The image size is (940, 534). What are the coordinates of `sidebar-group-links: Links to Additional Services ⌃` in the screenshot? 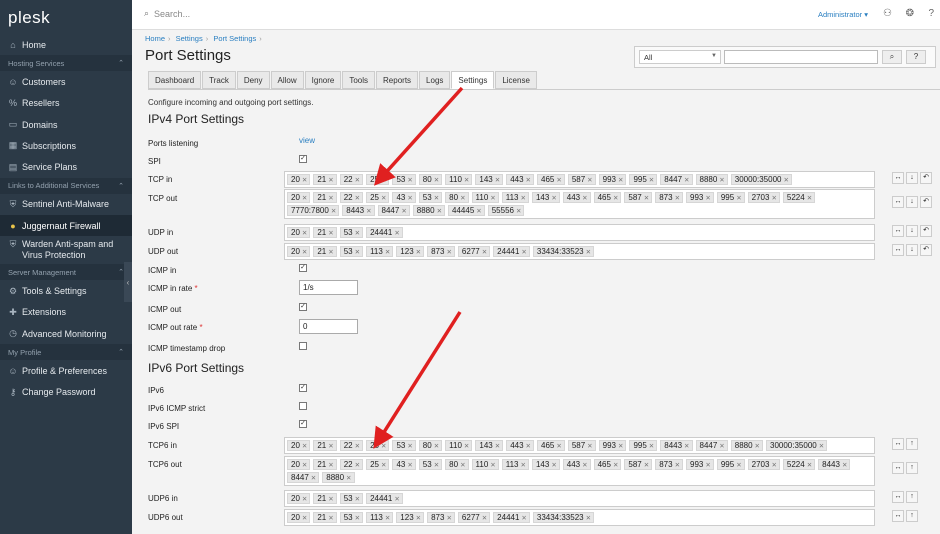 It's located at (66, 185).